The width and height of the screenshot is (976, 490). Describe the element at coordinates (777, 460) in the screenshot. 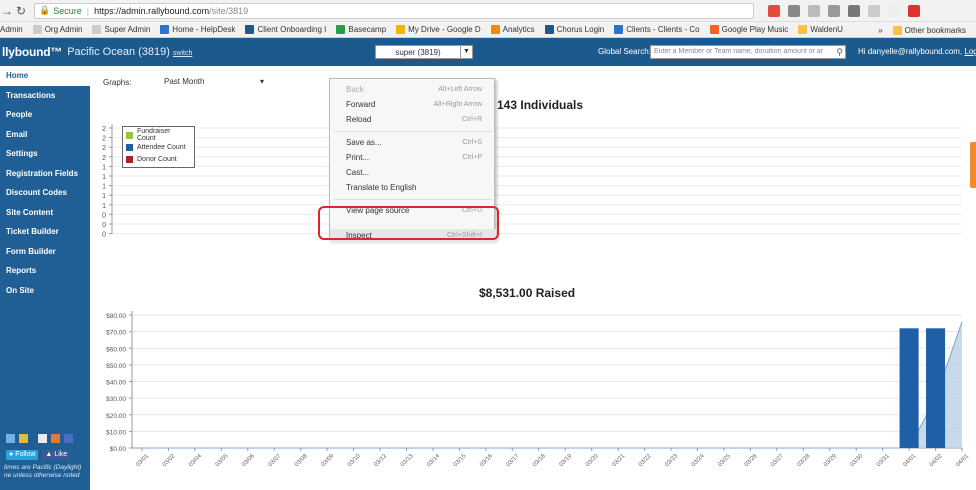

I see `x-tick-label: 03/27` at that location.